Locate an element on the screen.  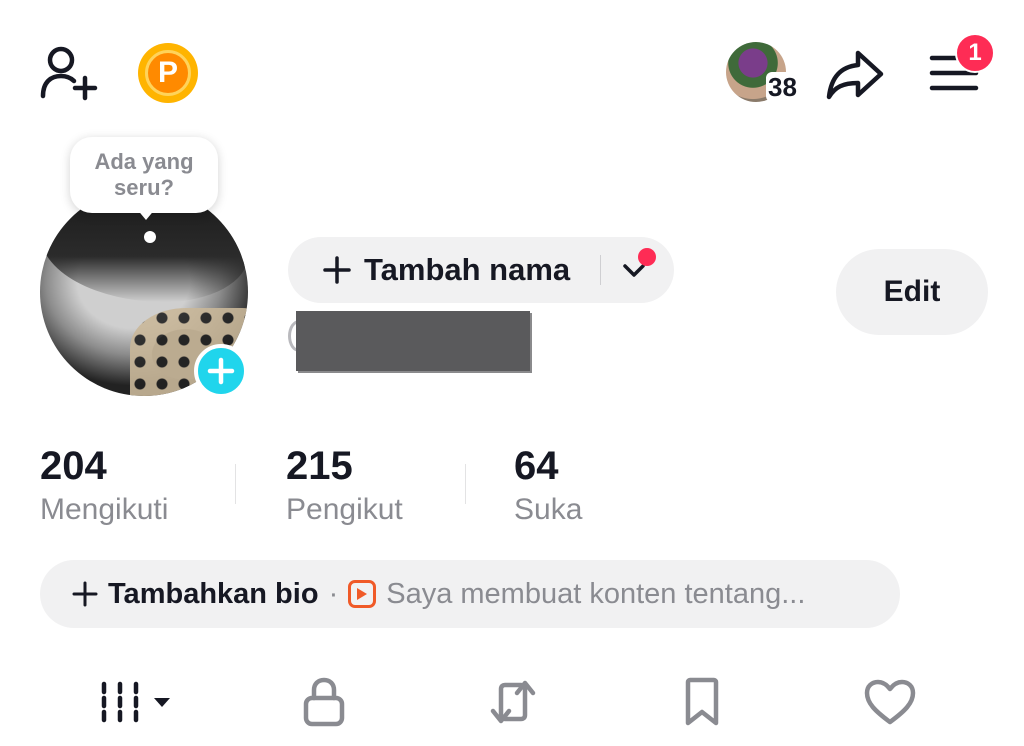
add-name-label: Tambah nama is located at coordinates (467, 269).